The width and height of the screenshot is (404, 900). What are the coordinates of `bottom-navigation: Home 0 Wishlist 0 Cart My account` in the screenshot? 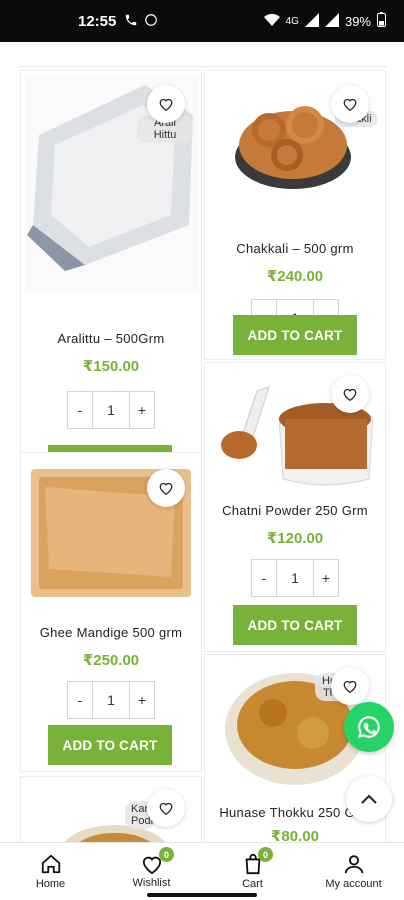 It's located at (202, 871).